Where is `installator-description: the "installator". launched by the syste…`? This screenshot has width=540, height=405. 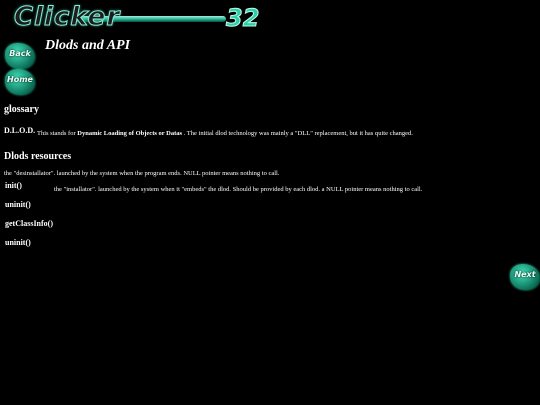 installator-description: the "installator". launched by the syste… is located at coordinates (238, 189).